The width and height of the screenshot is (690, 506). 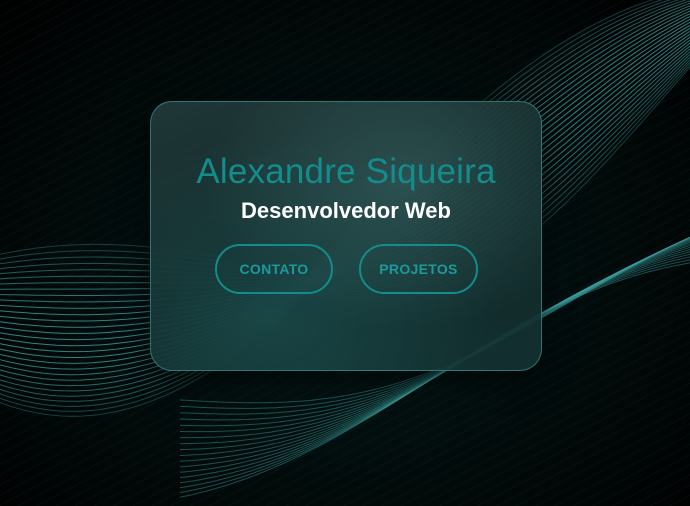 I want to click on profile-role: Desenvolvedor Web, so click(x=346, y=210).